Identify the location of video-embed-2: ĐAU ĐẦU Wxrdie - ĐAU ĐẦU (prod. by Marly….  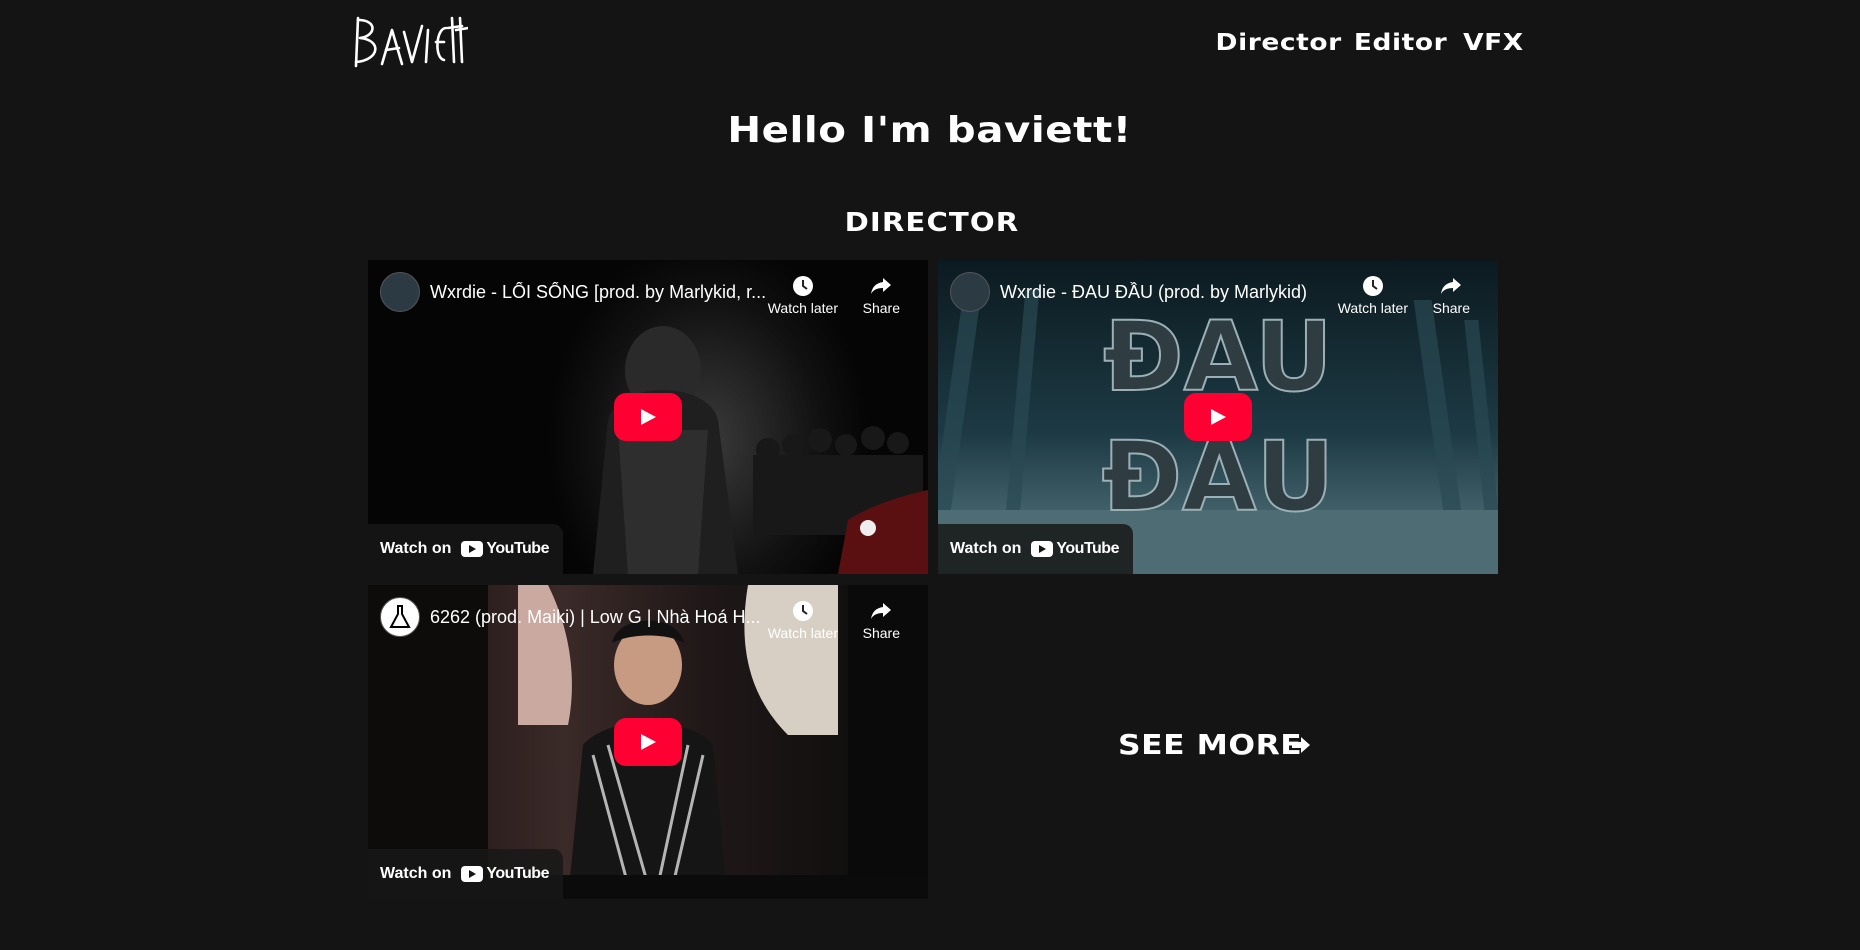
(1218, 417).